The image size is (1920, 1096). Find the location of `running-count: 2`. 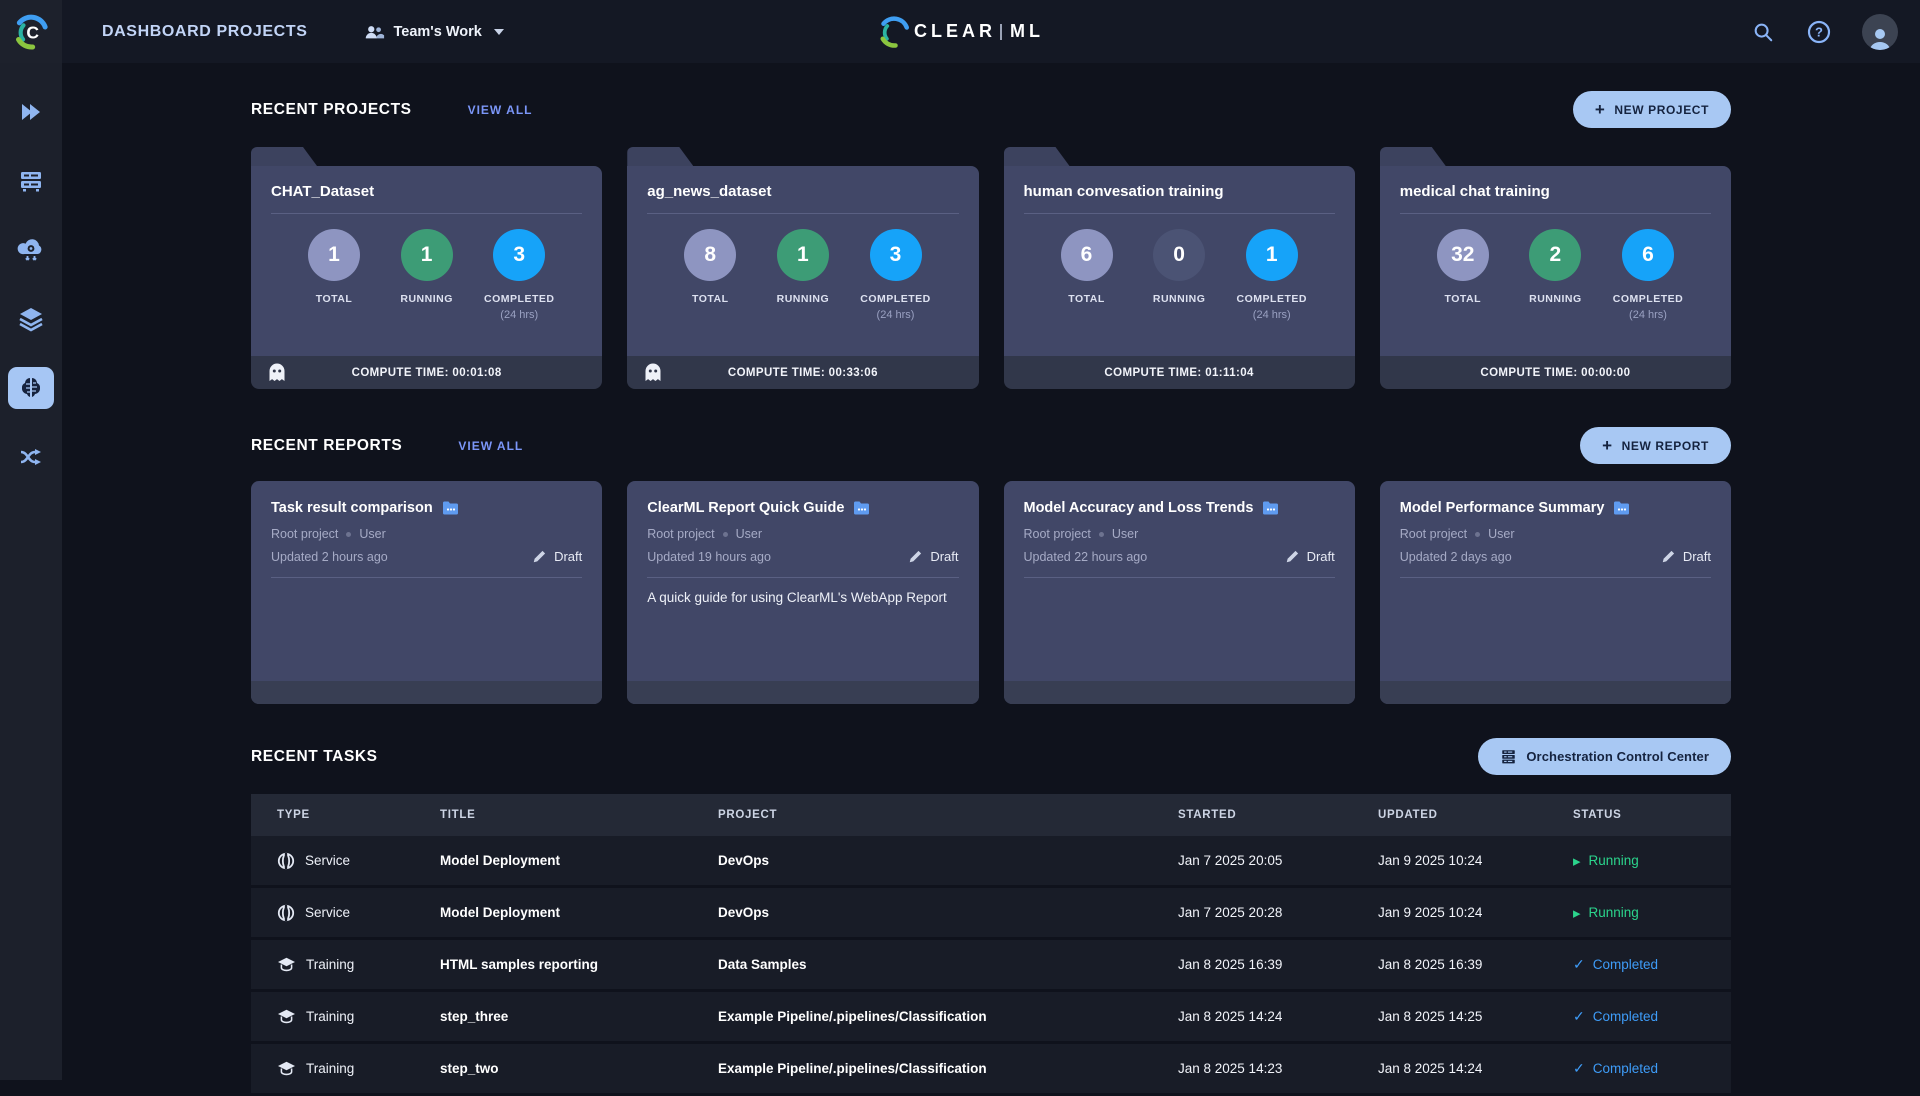

running-count: 2 is located at coordinates (1555, 255).